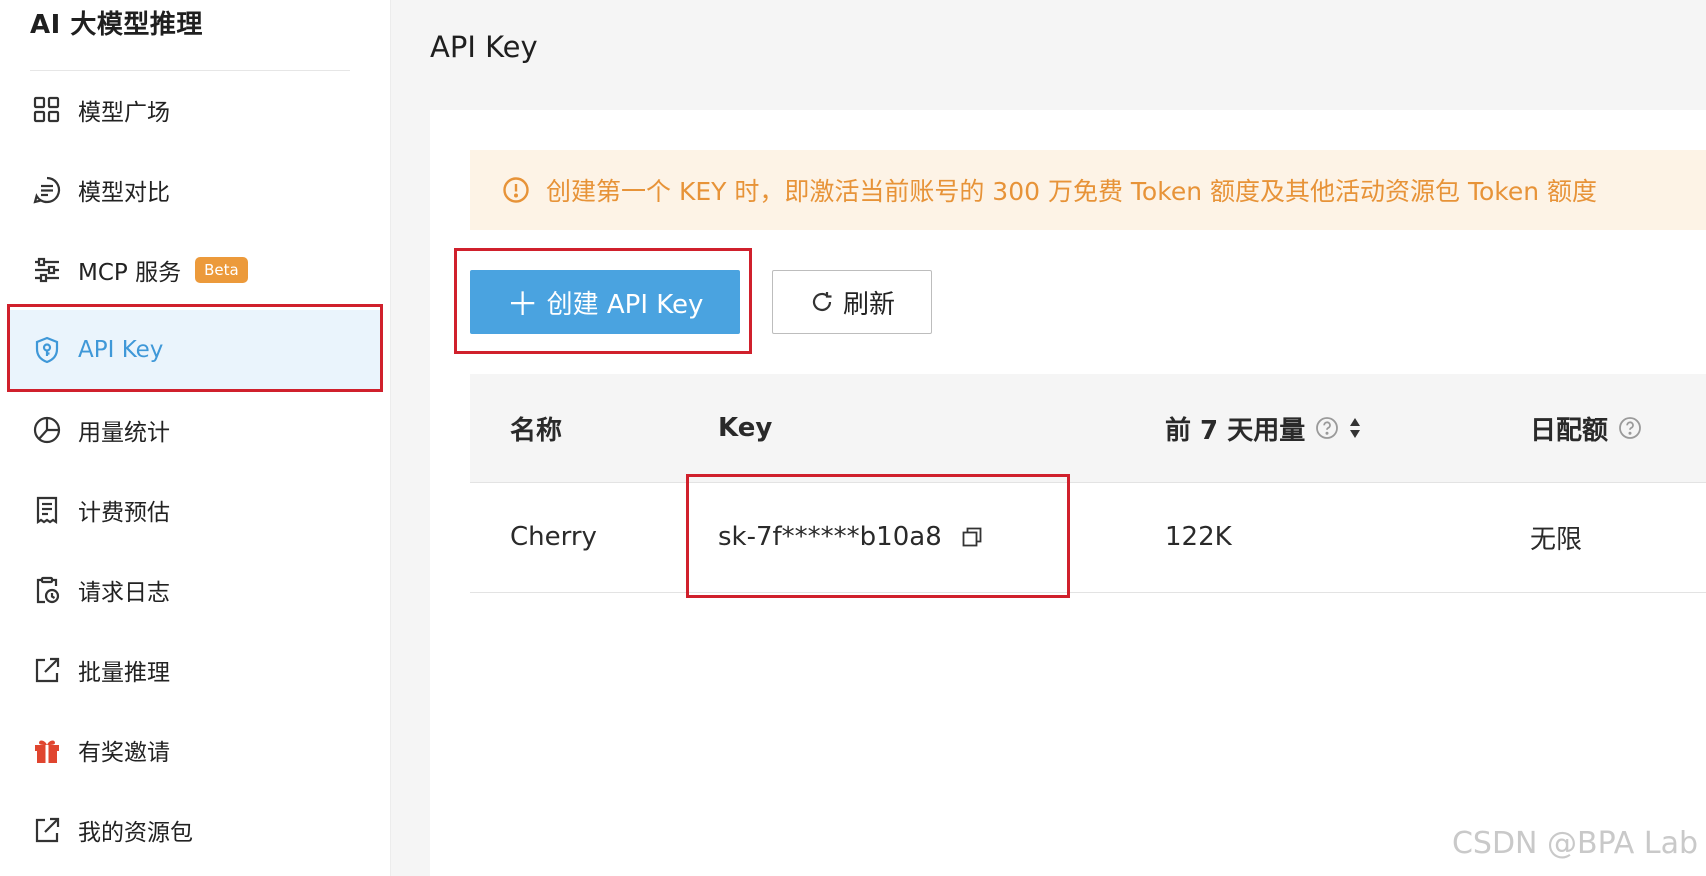 This screenshot has width=1706, height=876. What do you see at coordinates (194, 190) in the screenshot?
I see `sidebar-item-model-compare: 模型对比` at bounding box center [194, 190].